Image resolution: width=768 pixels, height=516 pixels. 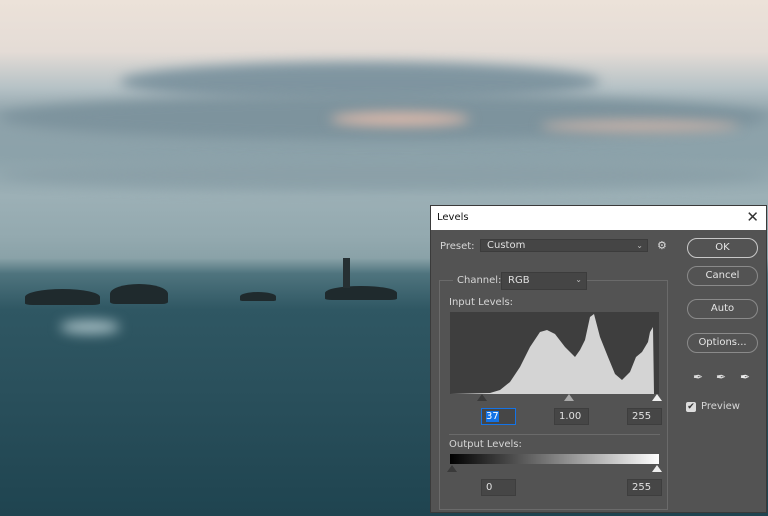 What do you see at coordinates (481, 302) in the screenshot?
I see `input-levels-label: Input Levels:` at bounding box center [481, 302].